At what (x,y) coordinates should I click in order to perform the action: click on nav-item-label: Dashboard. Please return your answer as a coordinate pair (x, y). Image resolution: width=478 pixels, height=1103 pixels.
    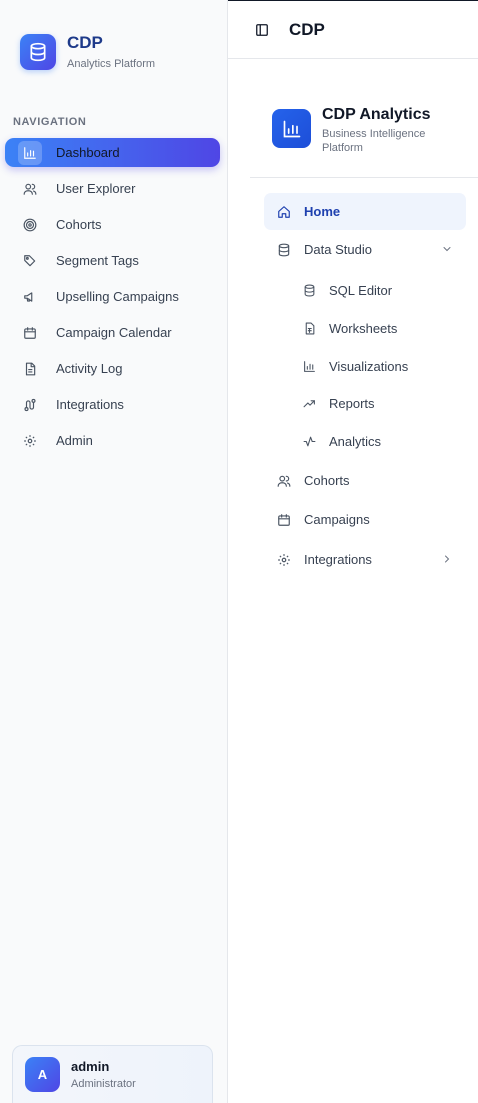
    Looking at the image, I should click on (88, 152).